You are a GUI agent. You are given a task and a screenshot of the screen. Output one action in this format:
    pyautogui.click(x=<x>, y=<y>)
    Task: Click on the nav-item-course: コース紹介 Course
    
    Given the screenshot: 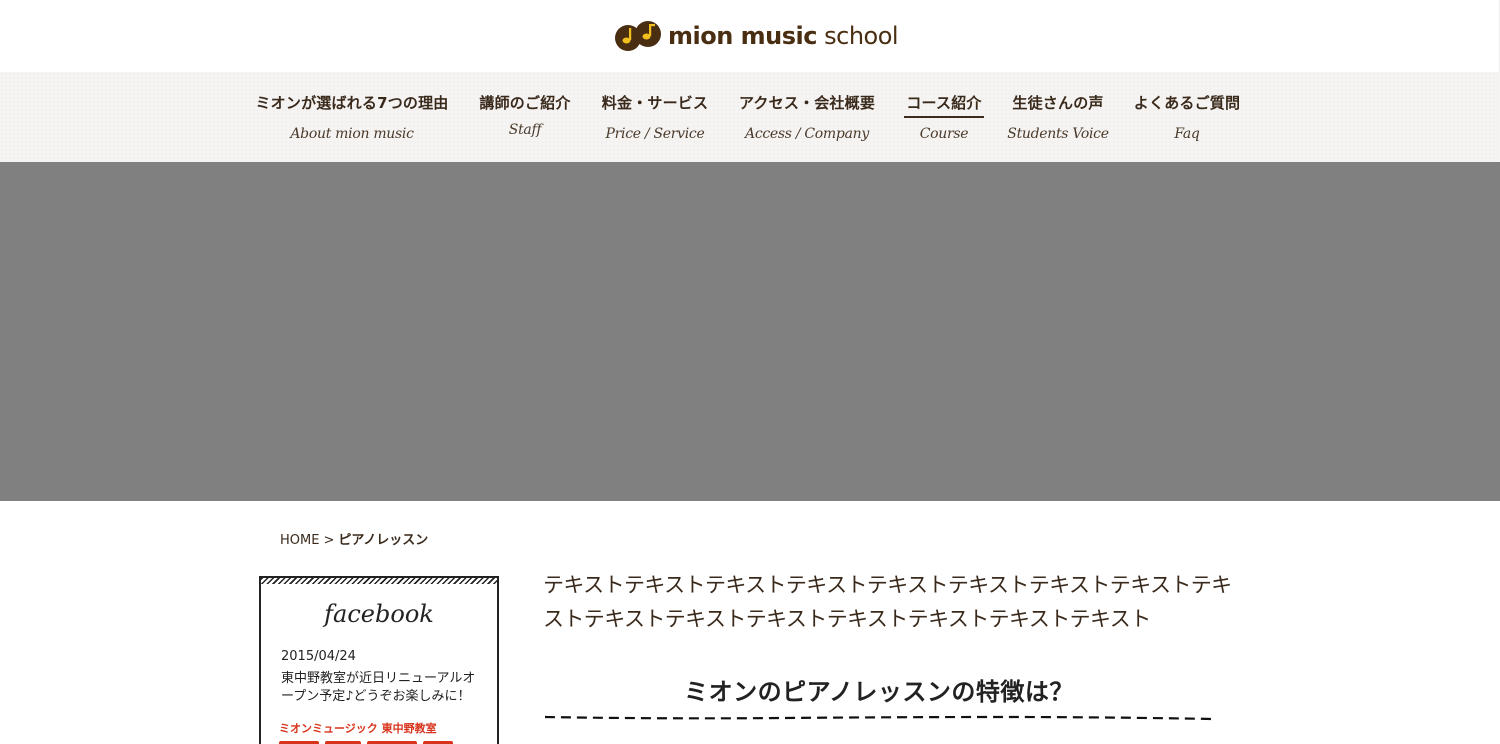 What is the action you would take?
    pyautogui.click(x=944, y=117)
    